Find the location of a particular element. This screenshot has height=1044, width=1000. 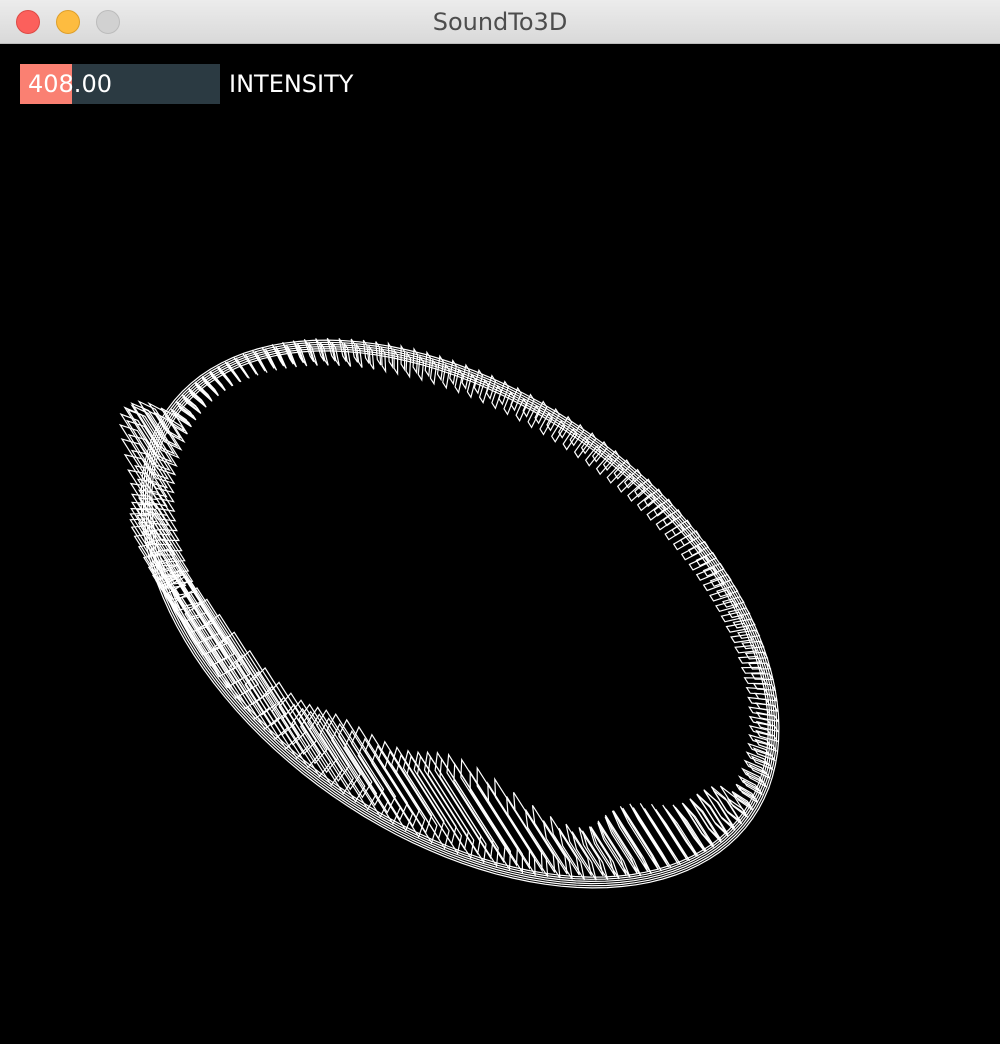

window-title: SoundTo3D is located at coordinates (500, 22).